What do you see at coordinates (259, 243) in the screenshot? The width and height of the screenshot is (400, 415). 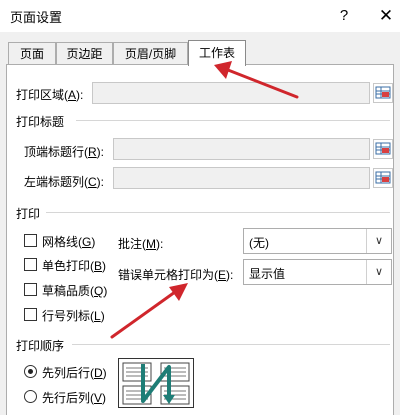 I see `comments-value: (无)` at bounding box center [259, 243].